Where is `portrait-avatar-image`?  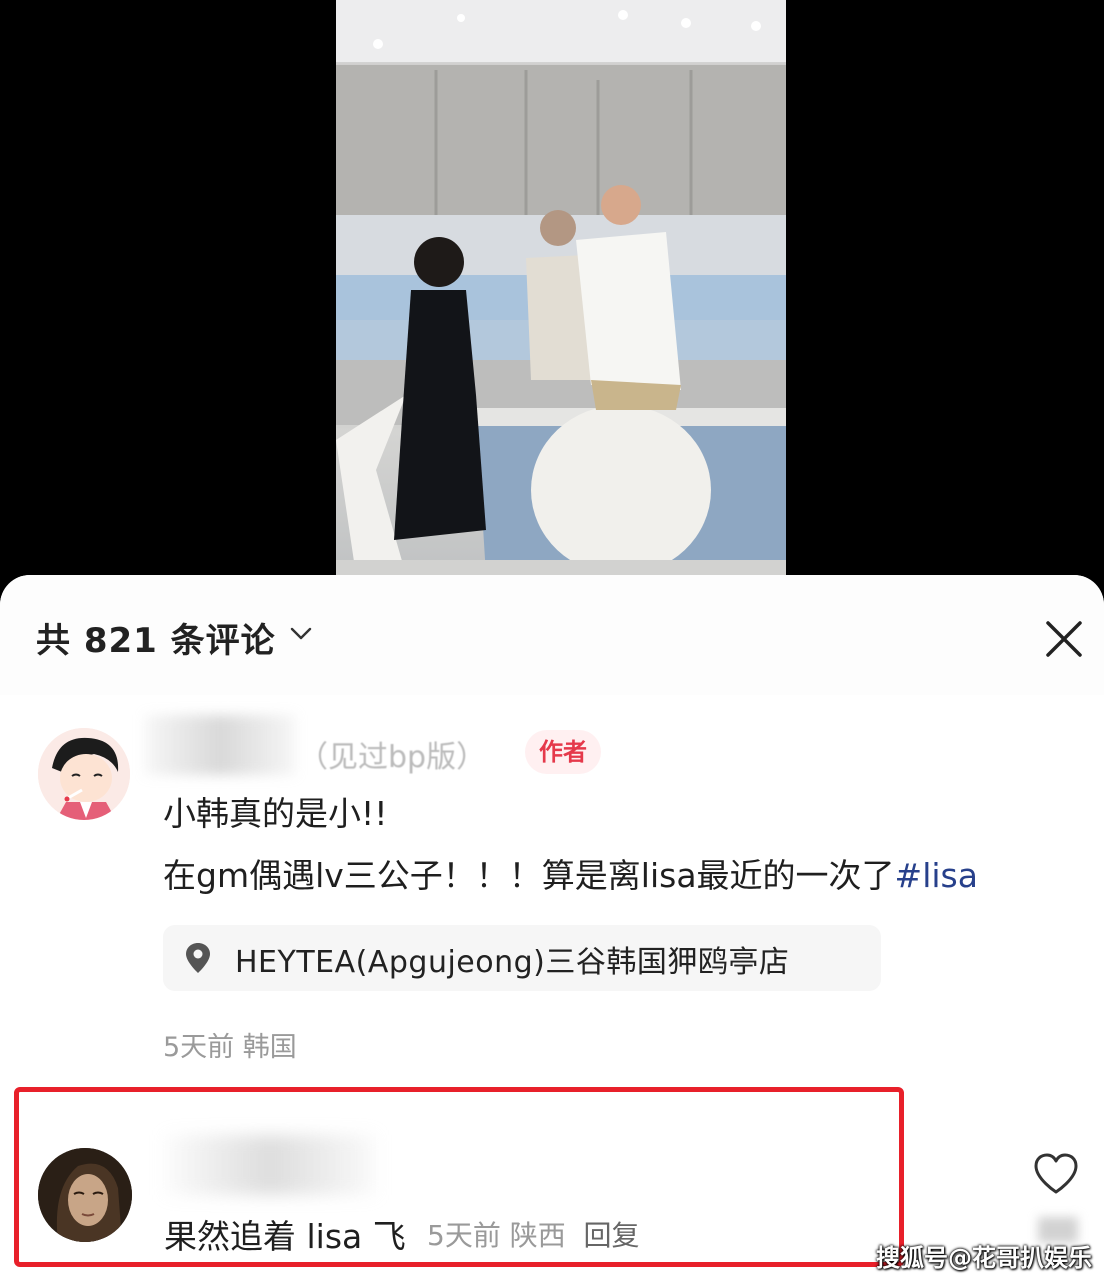 portrait-avatar-image is located at coordinates (85, 1195).